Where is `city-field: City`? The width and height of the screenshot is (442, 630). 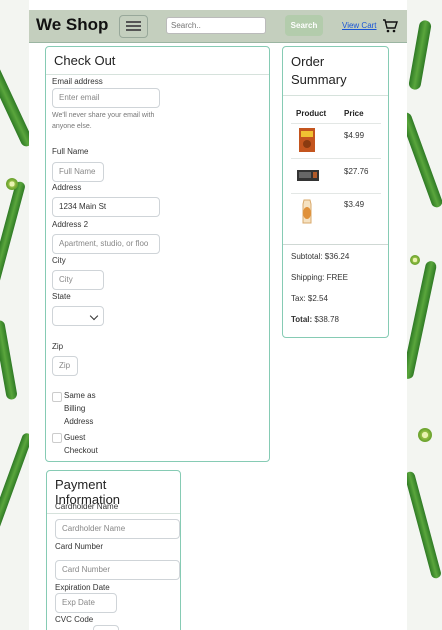
city-field: City is located at coordinates (78, 280).